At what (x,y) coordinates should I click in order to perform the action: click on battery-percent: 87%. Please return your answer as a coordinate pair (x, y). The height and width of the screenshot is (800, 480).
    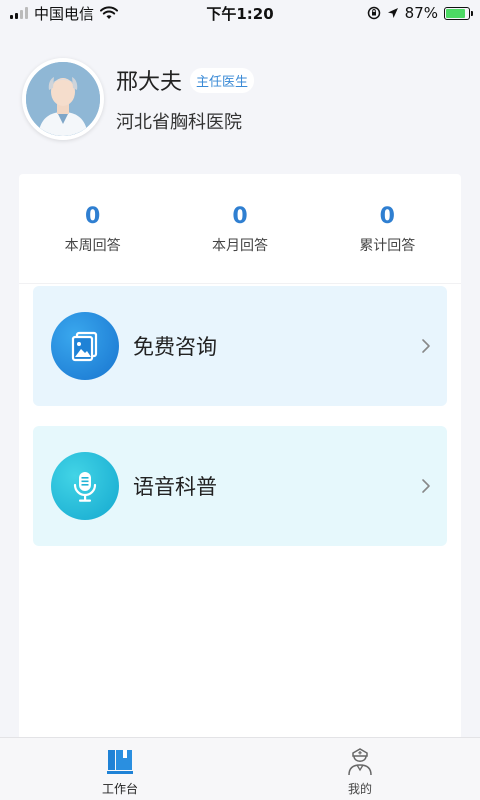
    Looking at the image, I should click on (421, 13).